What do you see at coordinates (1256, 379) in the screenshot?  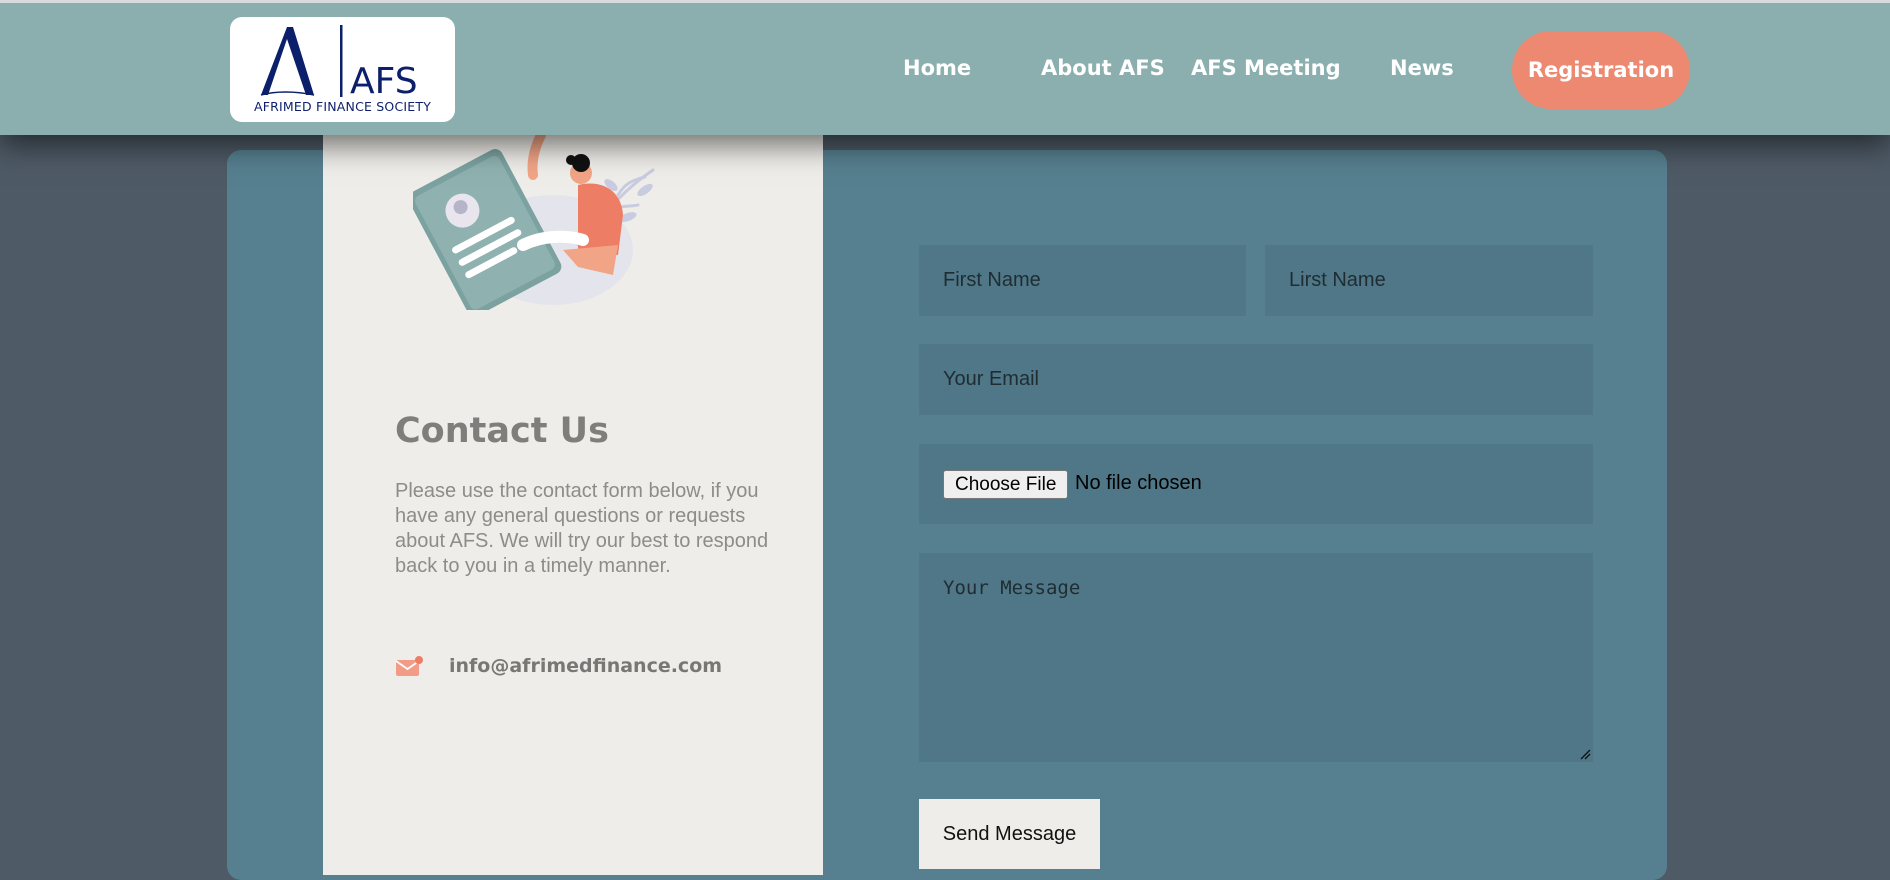 I see `email-field: Your Email` at bounding box center [1256, 379].